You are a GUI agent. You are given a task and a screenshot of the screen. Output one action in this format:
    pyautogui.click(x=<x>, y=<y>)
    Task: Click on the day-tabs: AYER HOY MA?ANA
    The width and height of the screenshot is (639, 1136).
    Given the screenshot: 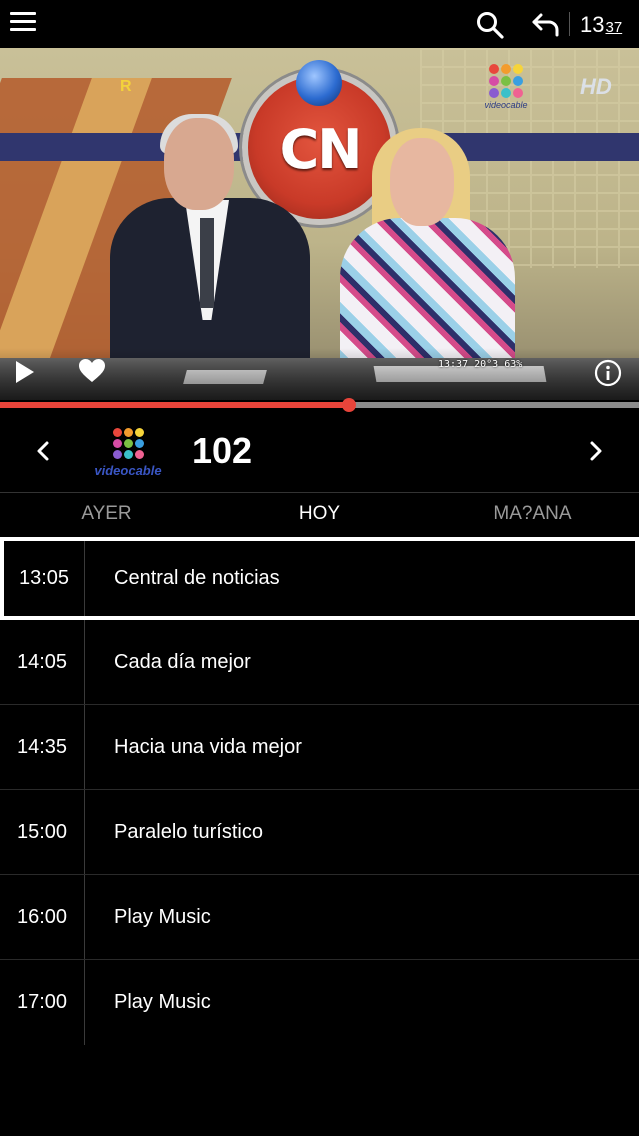 What is the action you would take?
    pyautogui.click(x=319, y=514)
    